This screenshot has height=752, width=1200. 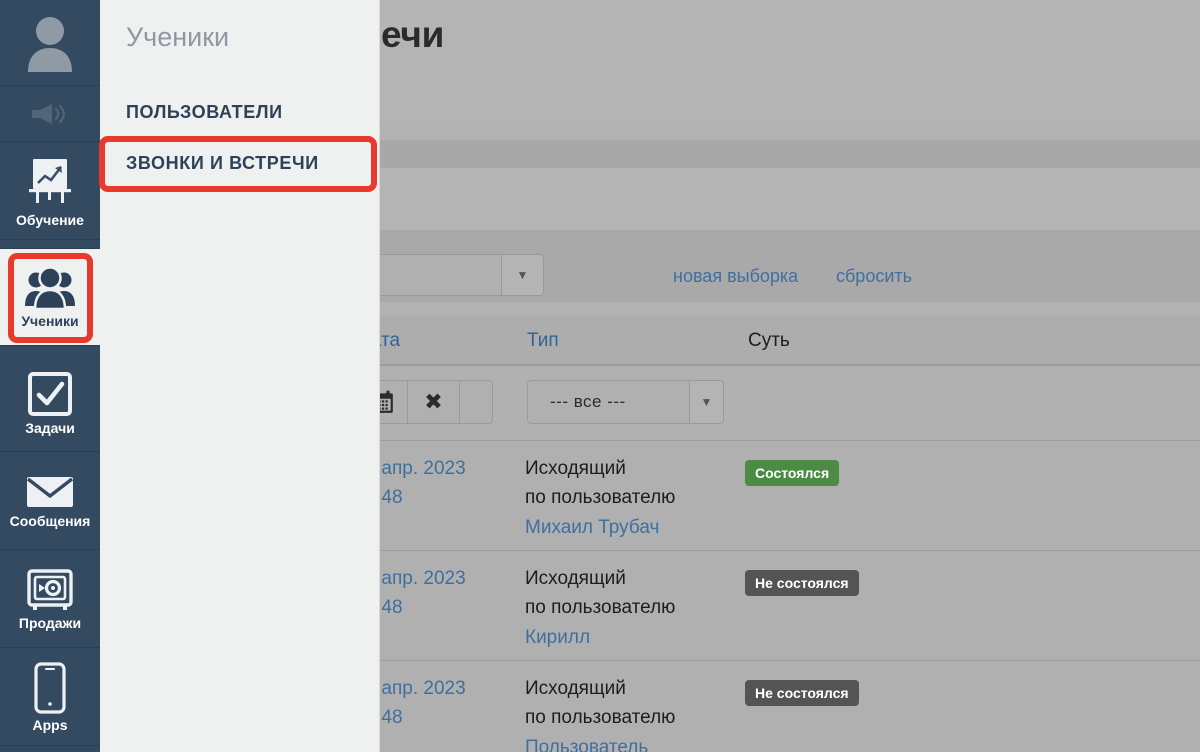 I want to click on panel-item-users: ПОЛЬЗОВАТЕЛИ, so click(x=239, y=112).